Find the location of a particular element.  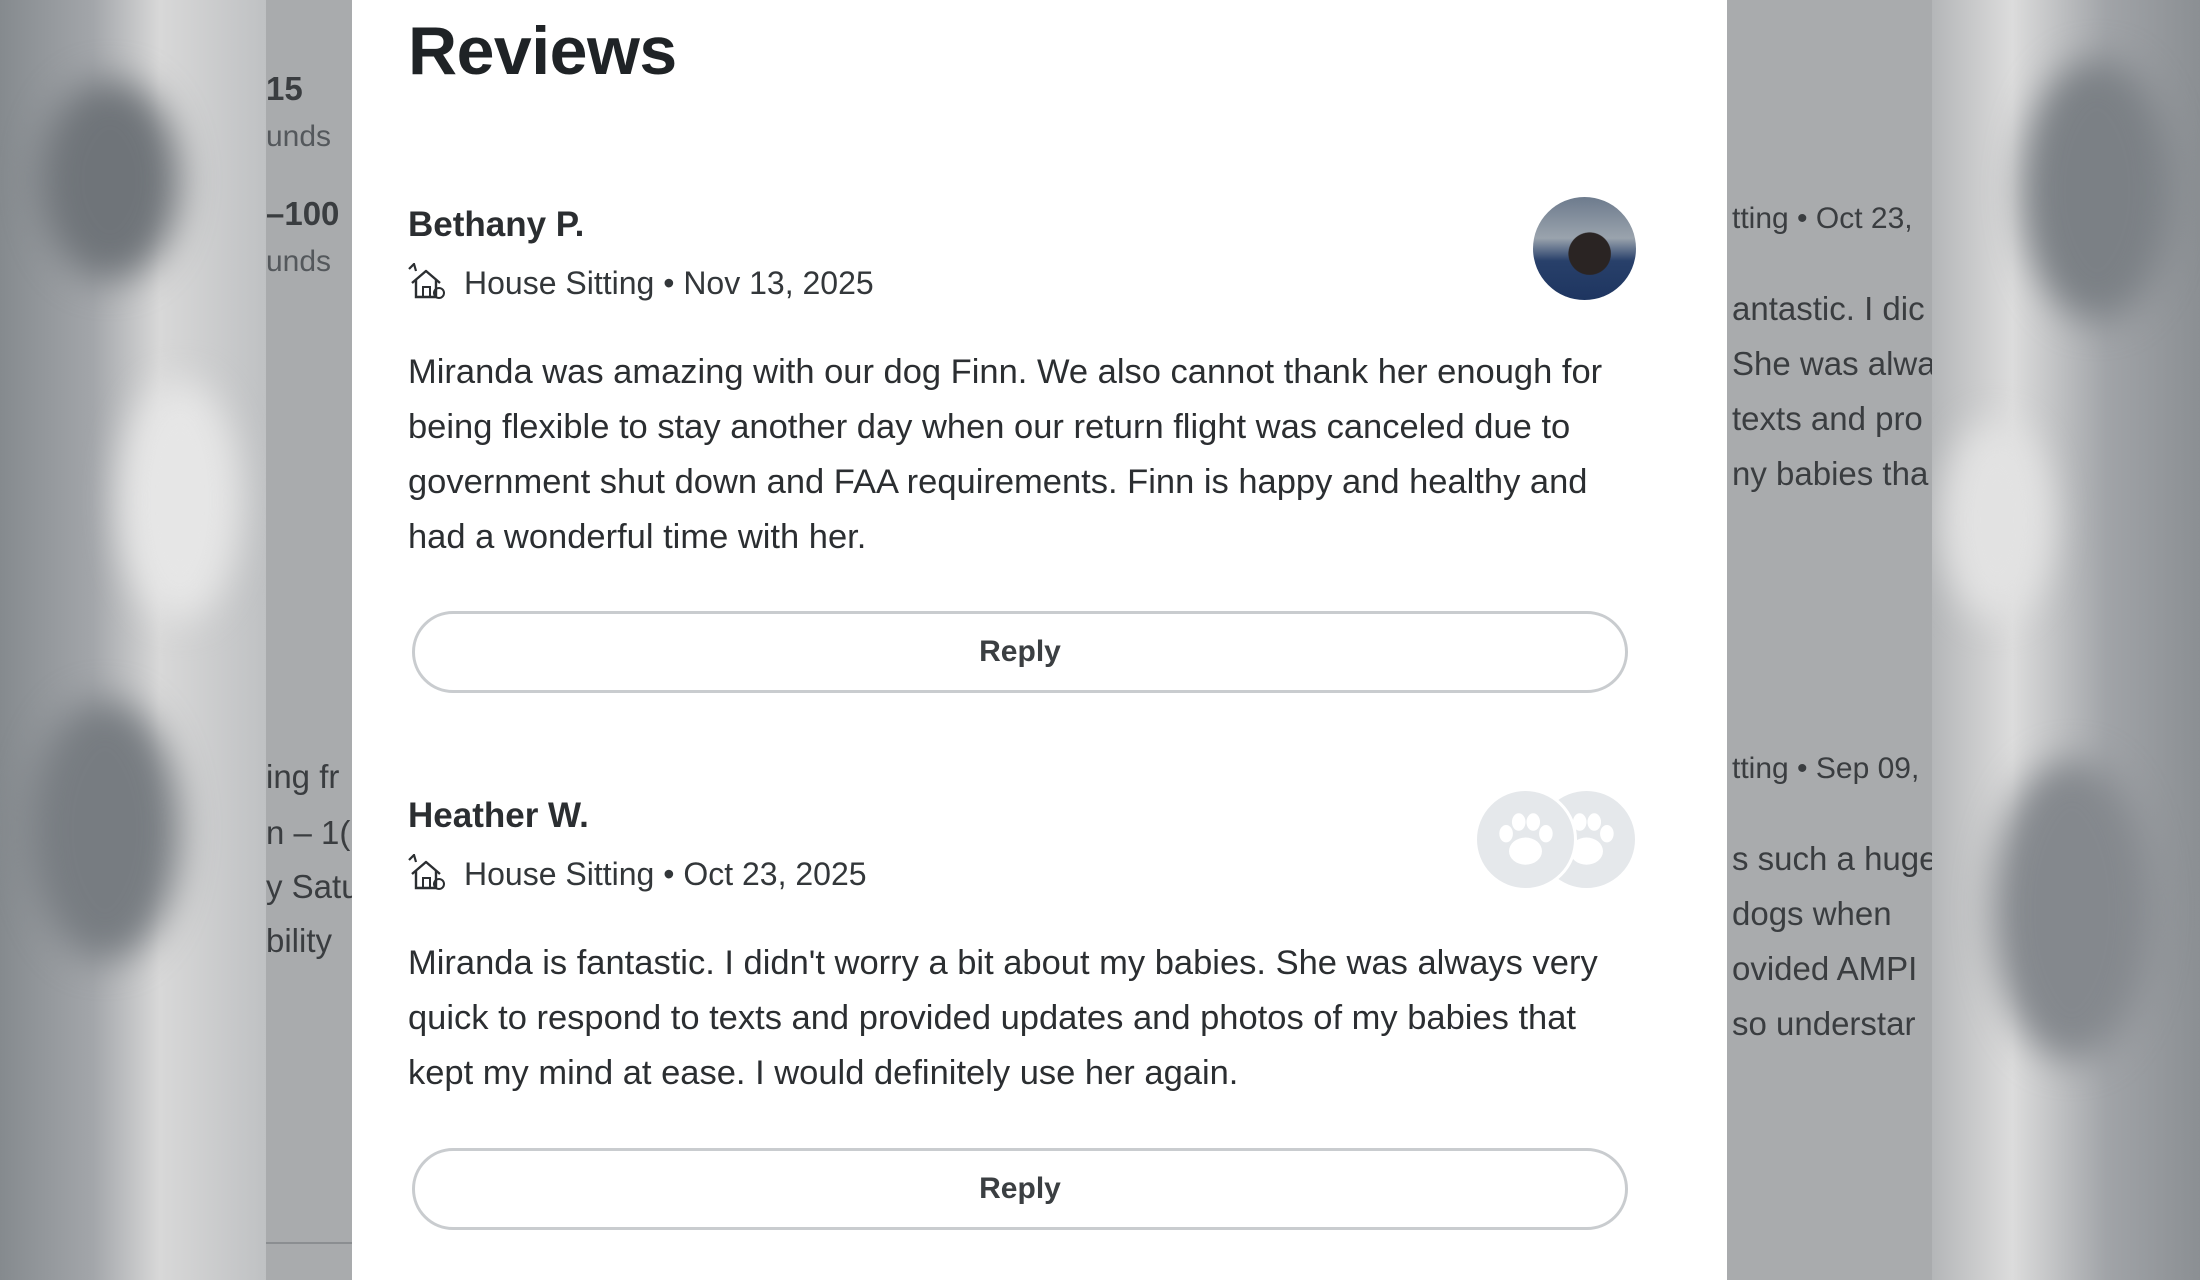

modal-title: Reviews is located at coordinates (542, 51).